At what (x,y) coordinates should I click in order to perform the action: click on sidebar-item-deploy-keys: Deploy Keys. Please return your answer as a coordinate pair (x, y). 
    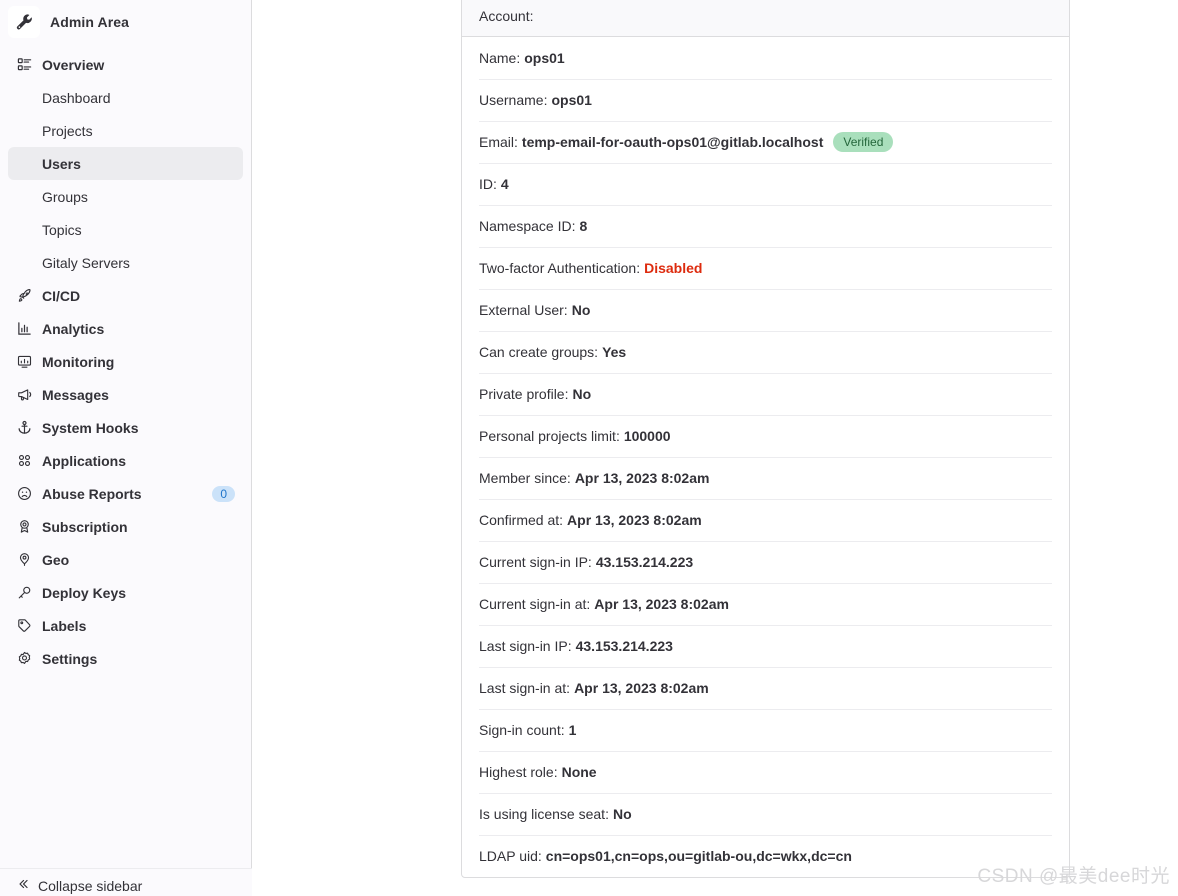
    Looking at the image, I should click on (125, 592).